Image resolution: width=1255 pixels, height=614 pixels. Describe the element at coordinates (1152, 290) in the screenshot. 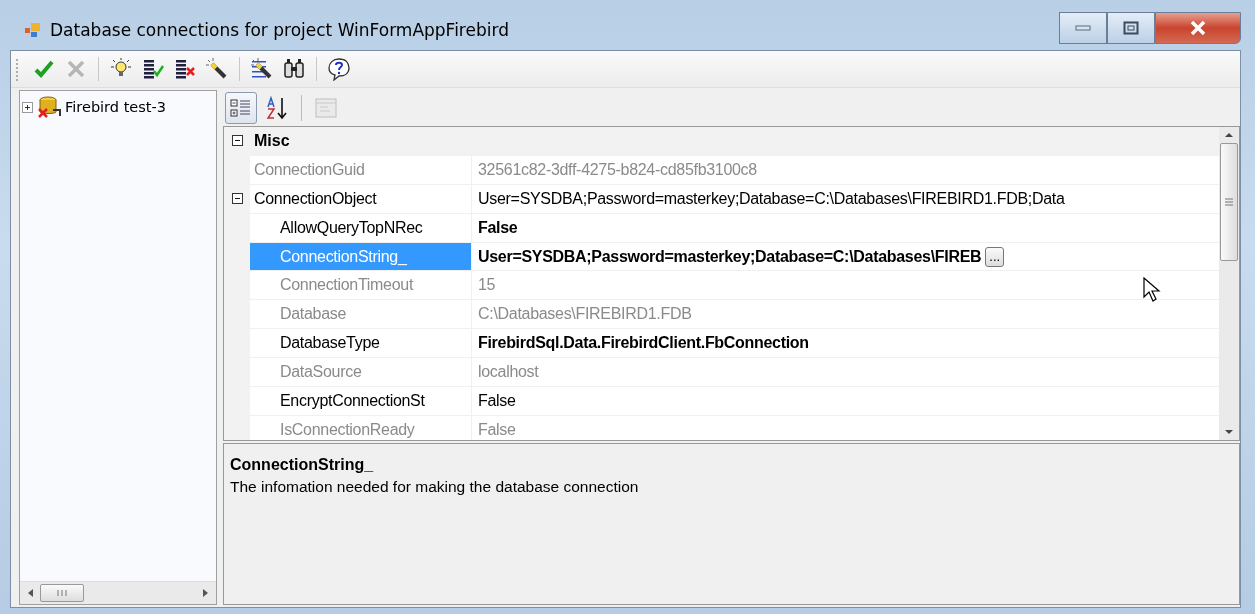

I see `mouse-pointer-icon` at that location.